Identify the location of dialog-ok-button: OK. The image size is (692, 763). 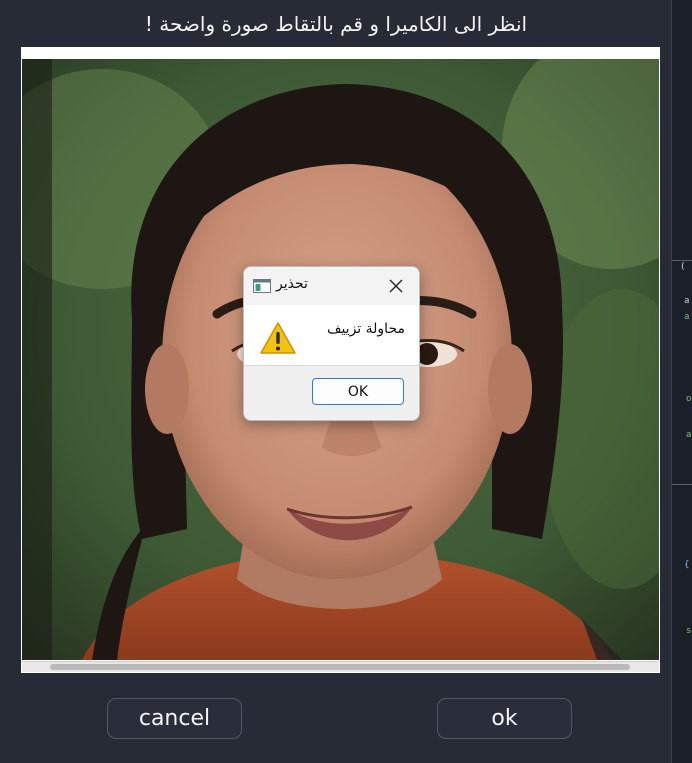
(358, 391).